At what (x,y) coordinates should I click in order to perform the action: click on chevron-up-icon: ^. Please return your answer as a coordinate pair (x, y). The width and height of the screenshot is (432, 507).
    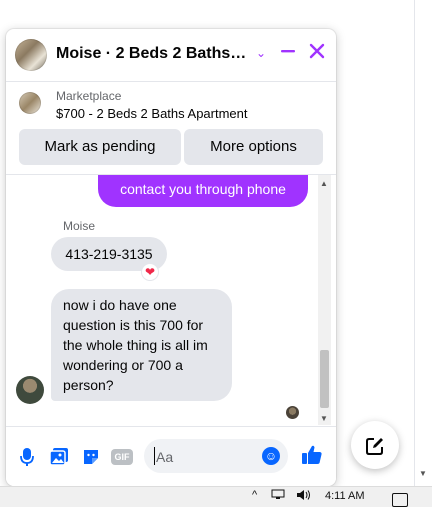
    Looking at the image, I should click on (254, 495).